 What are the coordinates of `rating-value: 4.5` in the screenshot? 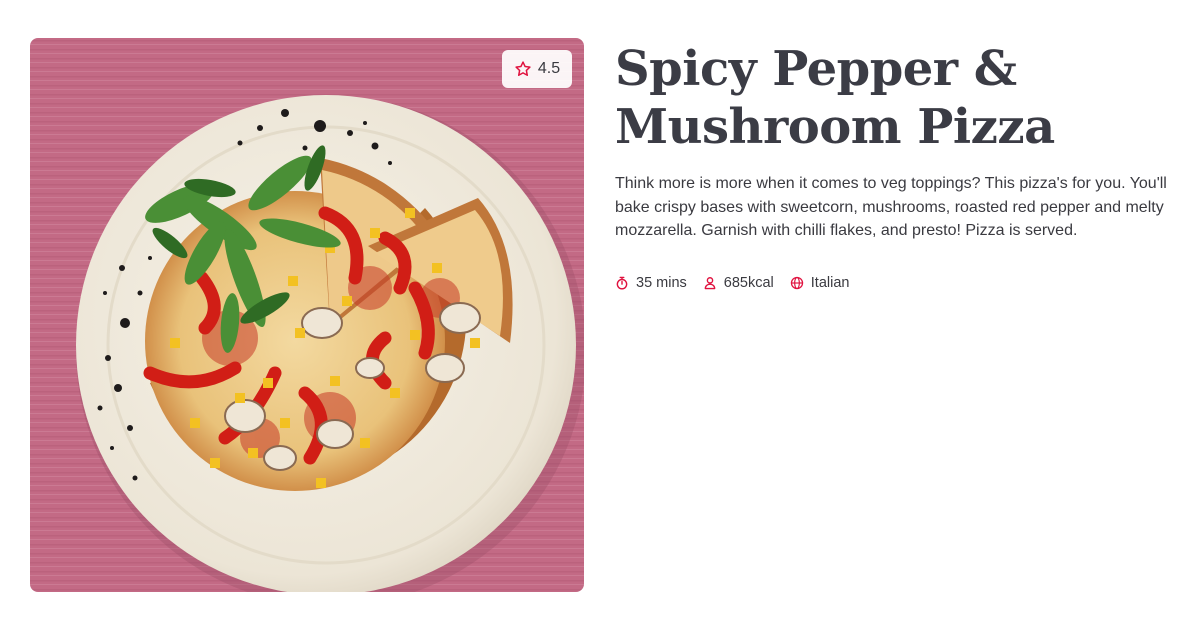 It's located at (549, 68).